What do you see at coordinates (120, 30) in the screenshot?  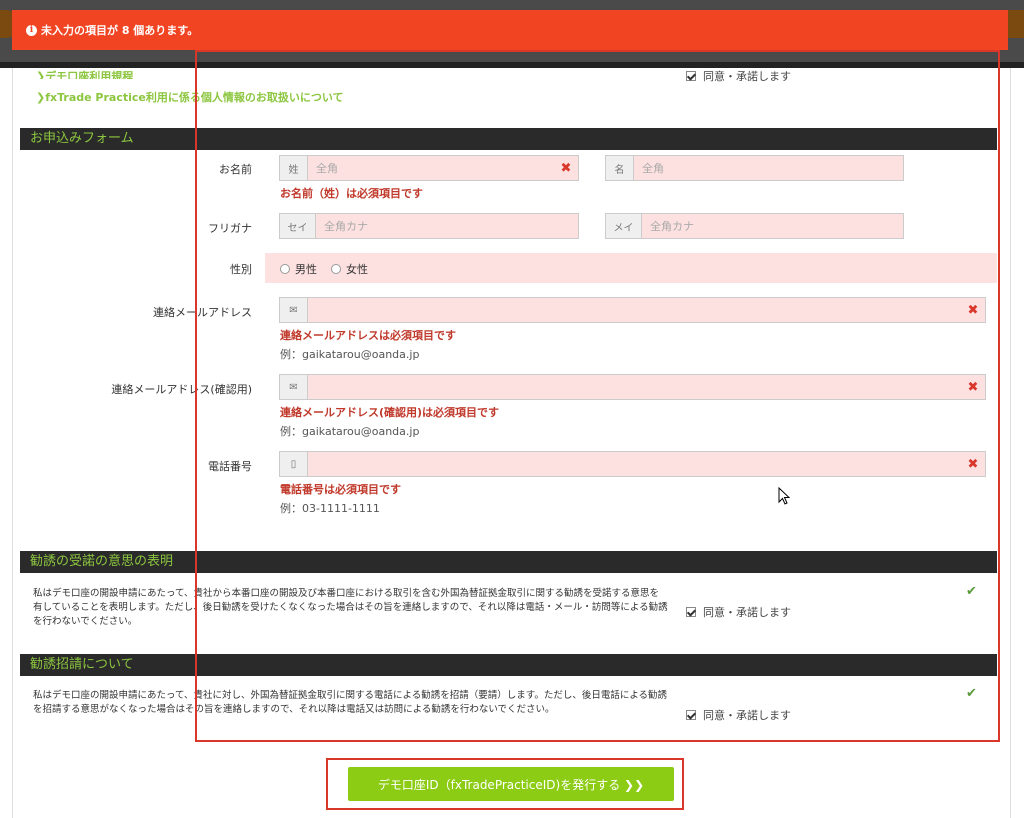 I see `alert-text: 未入力の項目が 8 個あります。` at bounding box center [120, 30].